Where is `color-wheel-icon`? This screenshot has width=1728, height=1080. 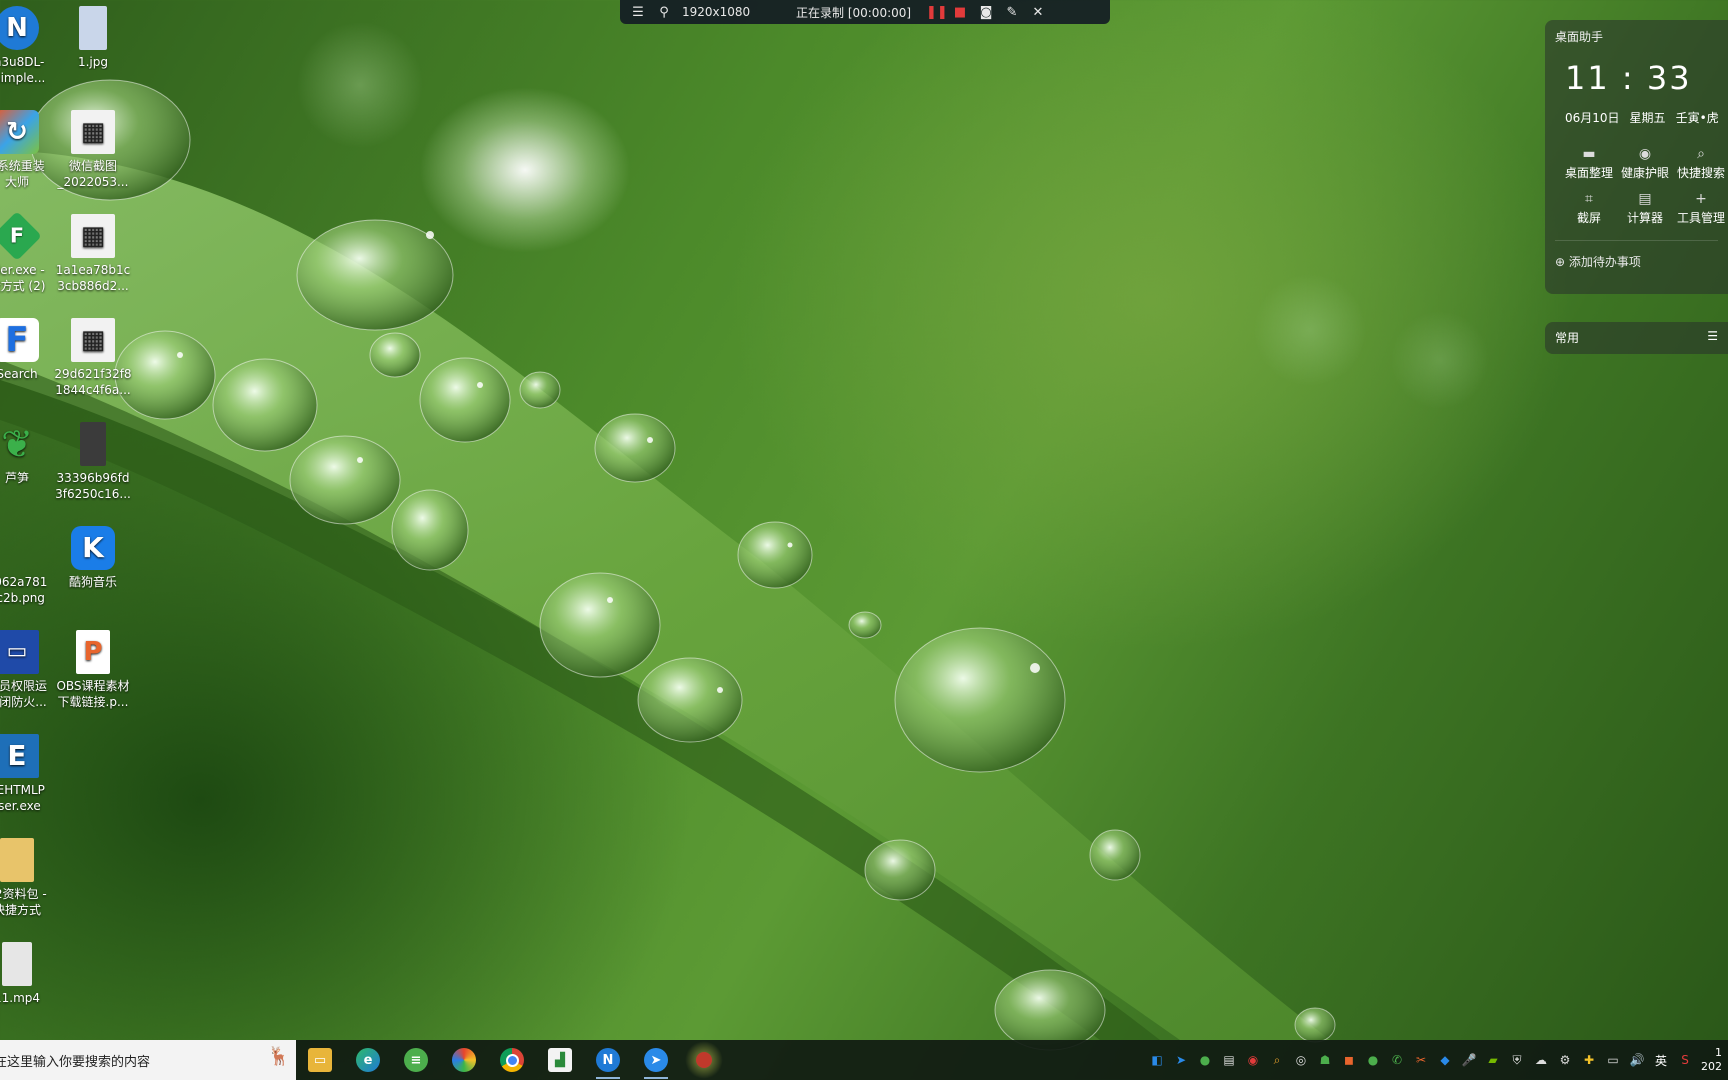 color-wheel-icon is located at coordinates (464, 1060).